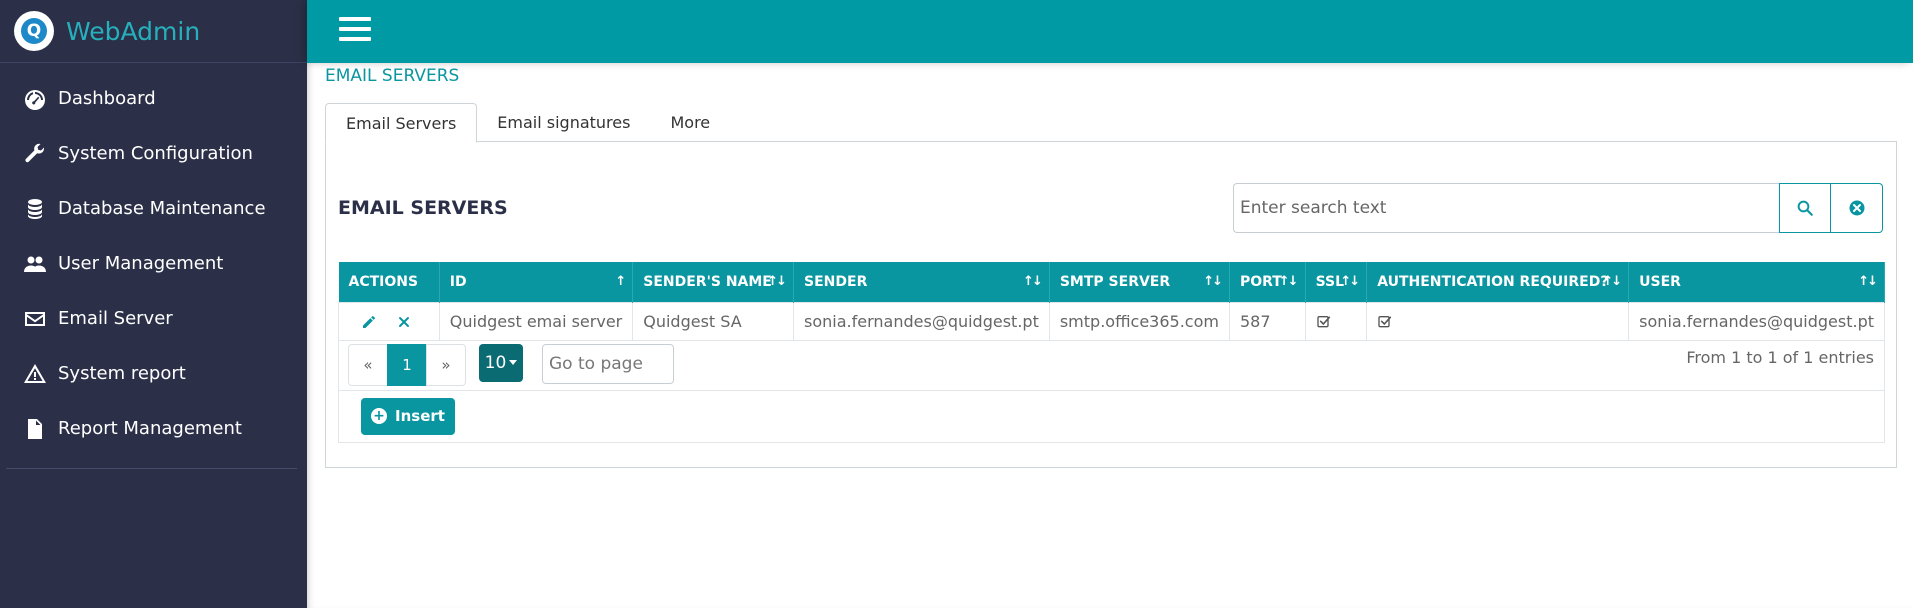 This screenshot has width=1913, height=608. Describe the element at coordinates (446, 364) in the screenshot. I see `next-page-button: »` at that location.